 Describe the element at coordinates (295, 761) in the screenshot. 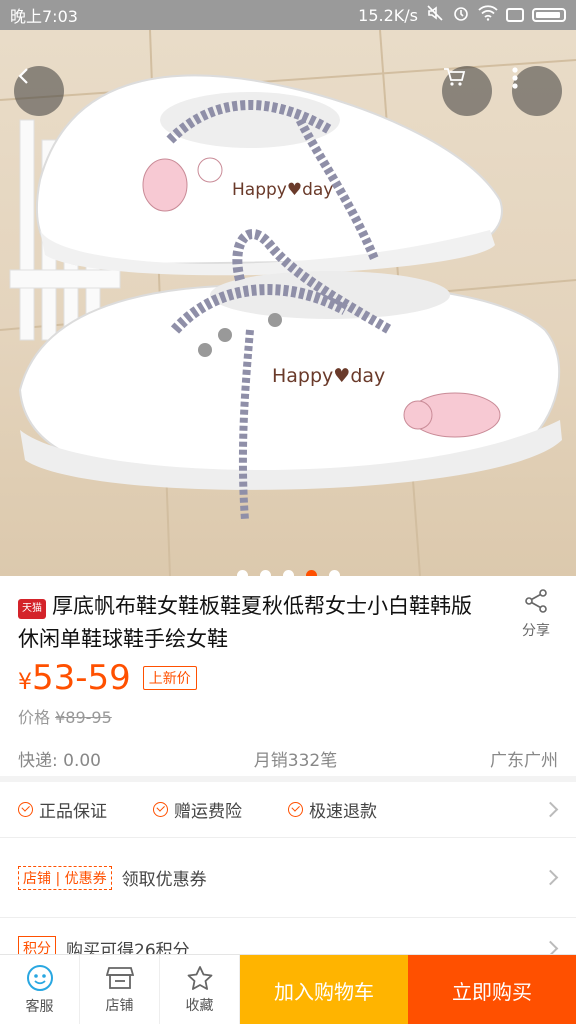

I see `monthly-sales: 月销332笔` at that location.